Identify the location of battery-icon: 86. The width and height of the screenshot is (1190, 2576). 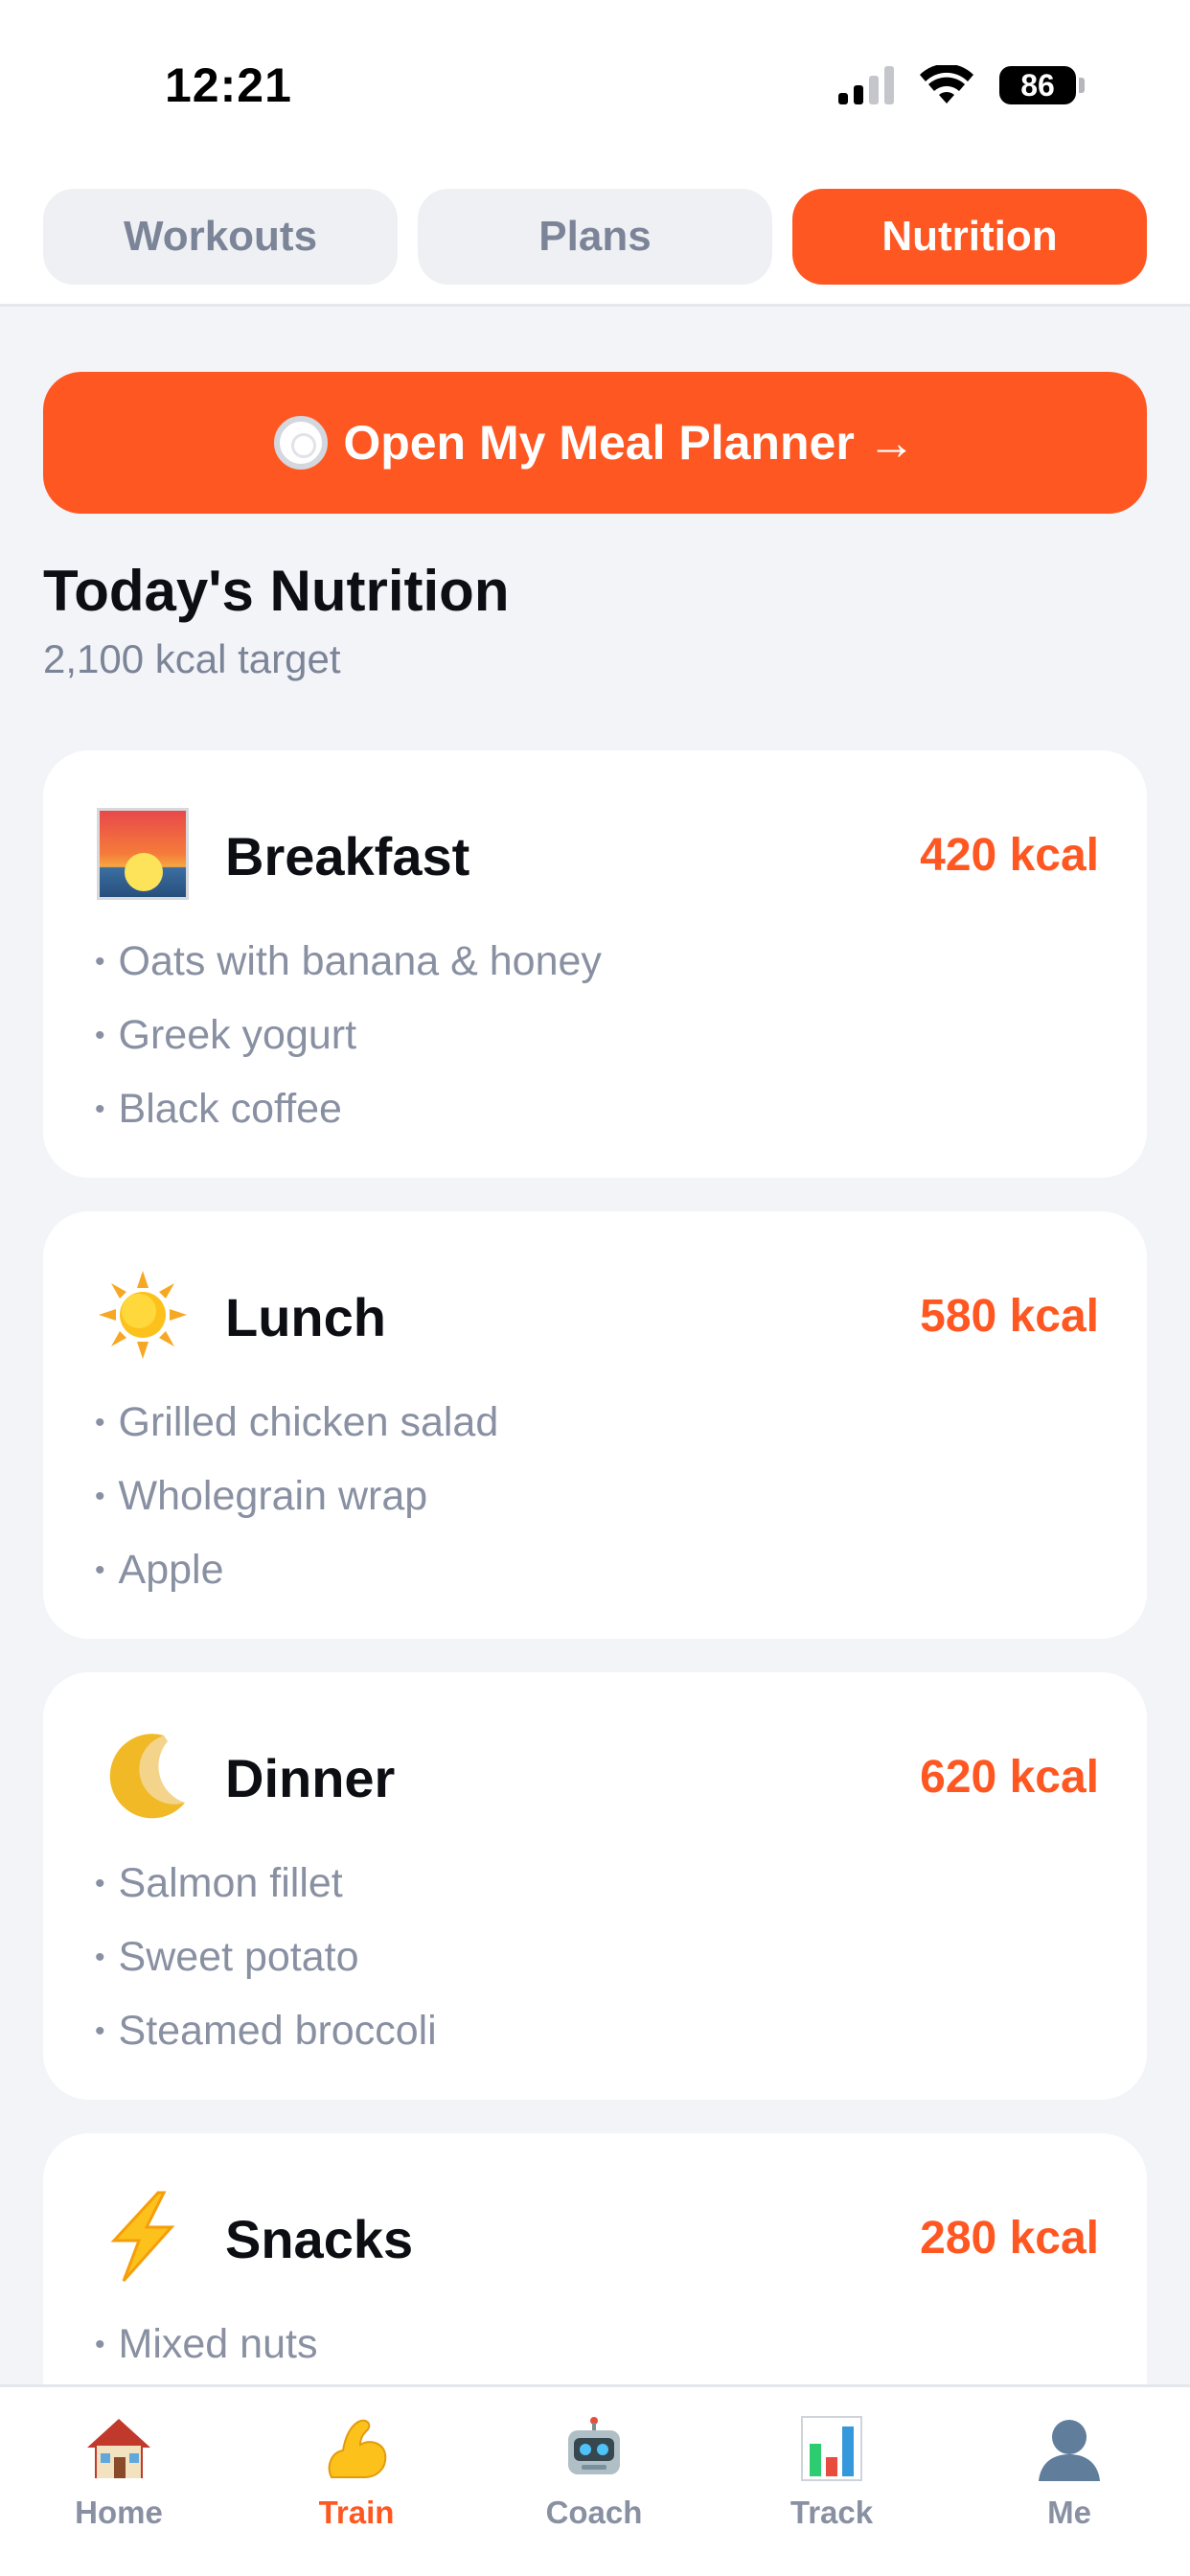
(1042, 85).